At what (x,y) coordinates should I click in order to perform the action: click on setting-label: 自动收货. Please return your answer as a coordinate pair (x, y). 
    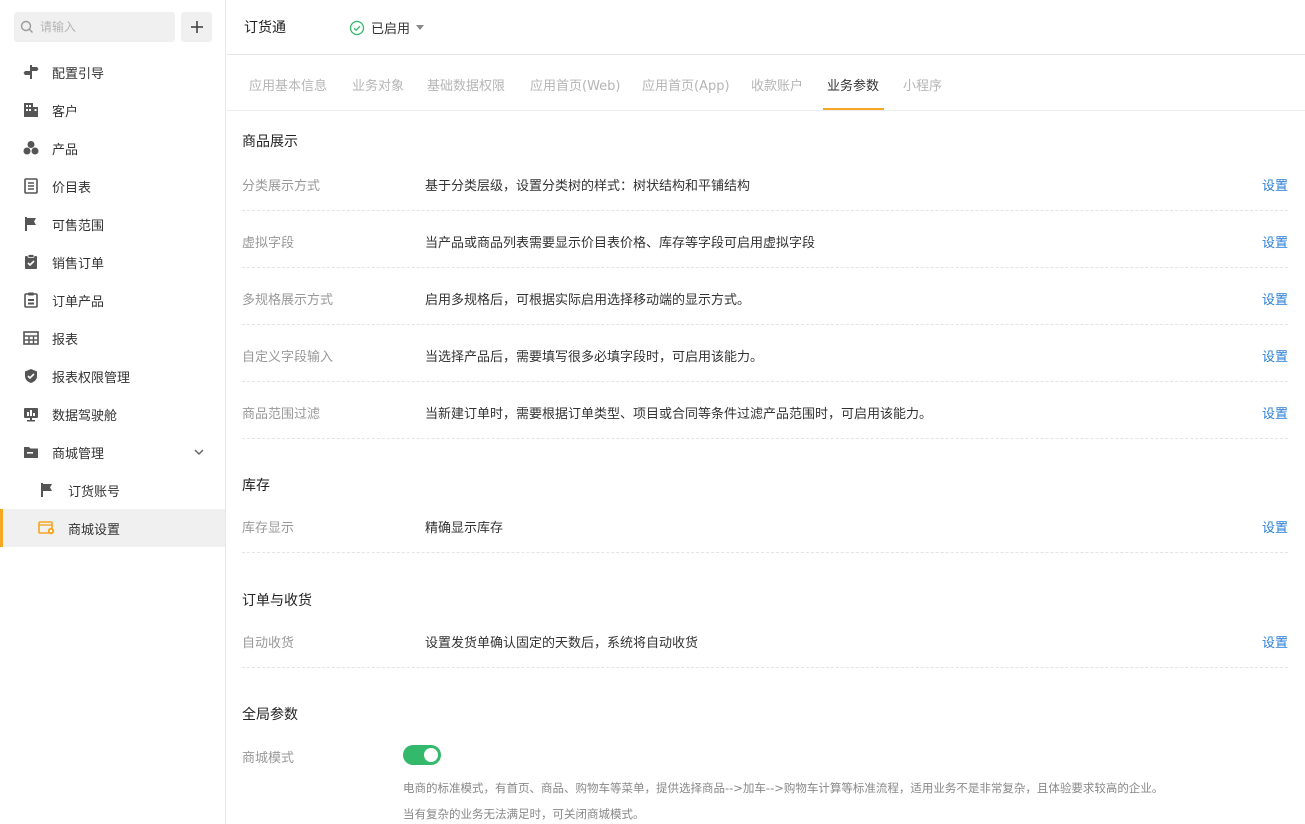
    Looking at the image, I should click on (268, 643).